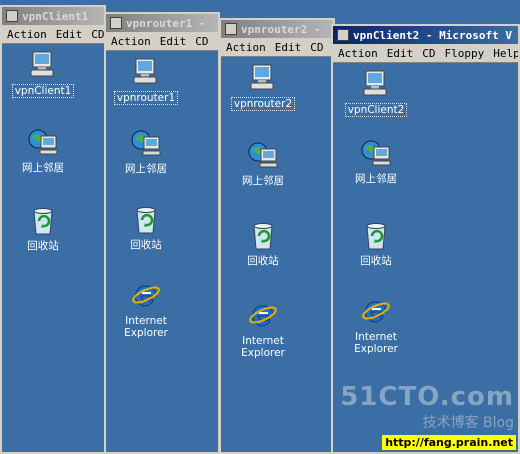 Image resolution: width=520 pixels, height=454 pixels. I want to click on titlebar: vpnClient2 - Microsoft V, so click(425, 35).